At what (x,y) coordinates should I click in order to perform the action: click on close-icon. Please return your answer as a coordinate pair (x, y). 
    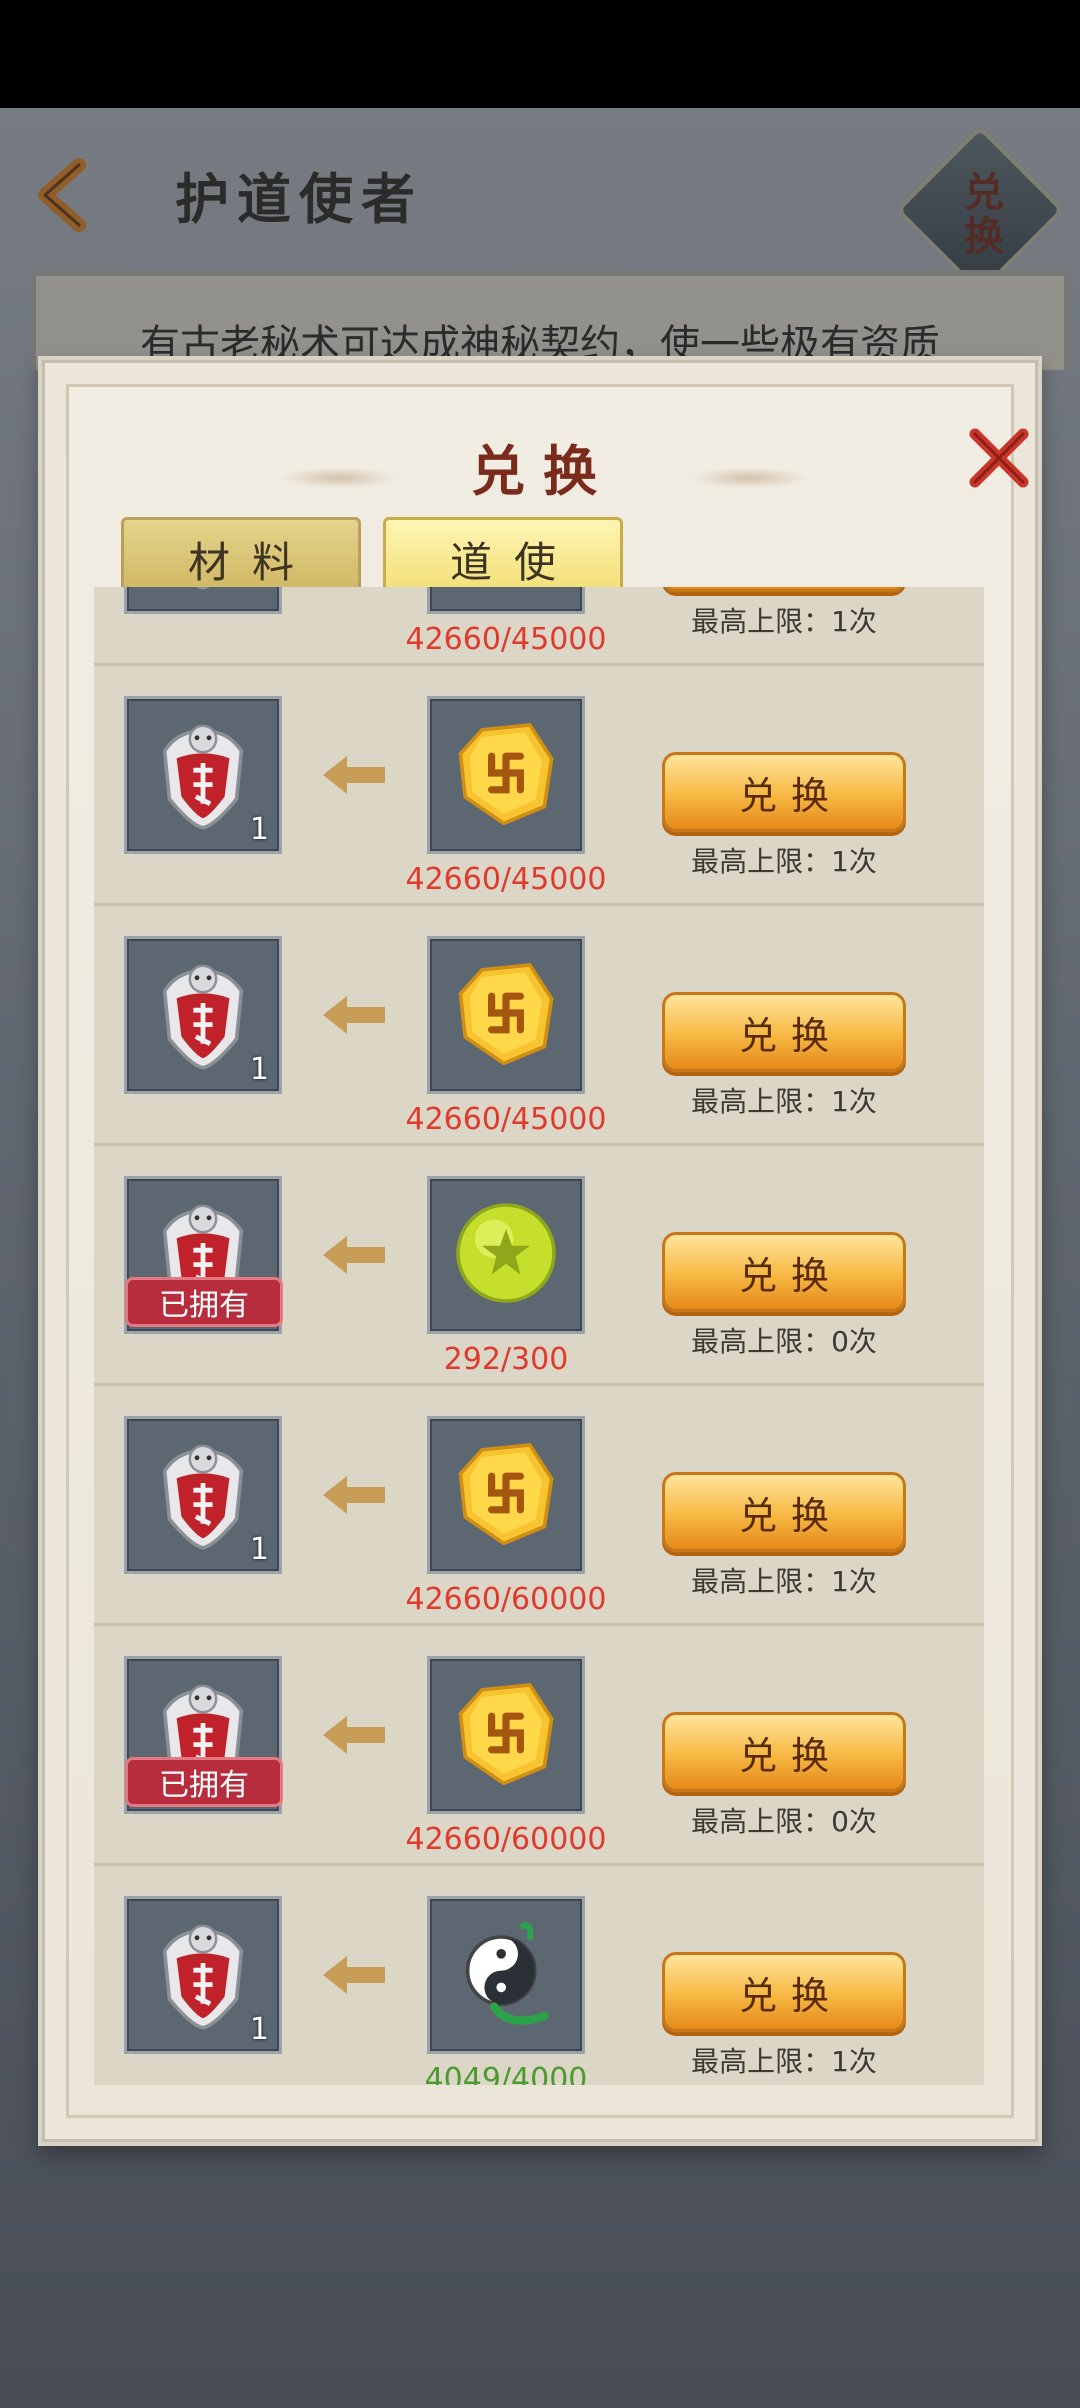
    Looking at the image, I should click on (999, 458).